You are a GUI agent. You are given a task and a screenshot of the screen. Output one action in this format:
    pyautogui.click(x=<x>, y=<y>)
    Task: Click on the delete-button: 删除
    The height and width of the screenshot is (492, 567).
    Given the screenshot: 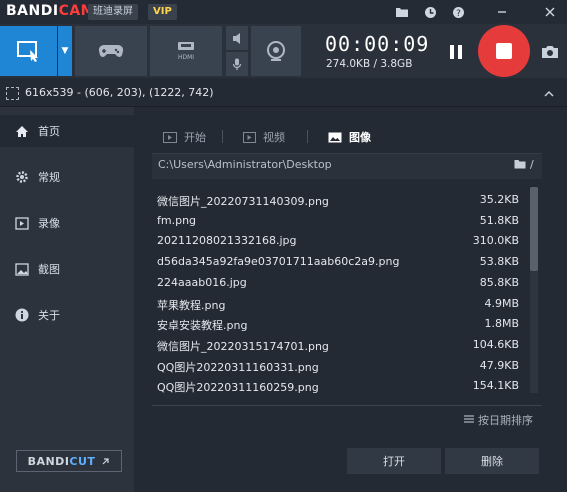 What is the action you would take?
    pyautogui.click(x=492, y=461)
    